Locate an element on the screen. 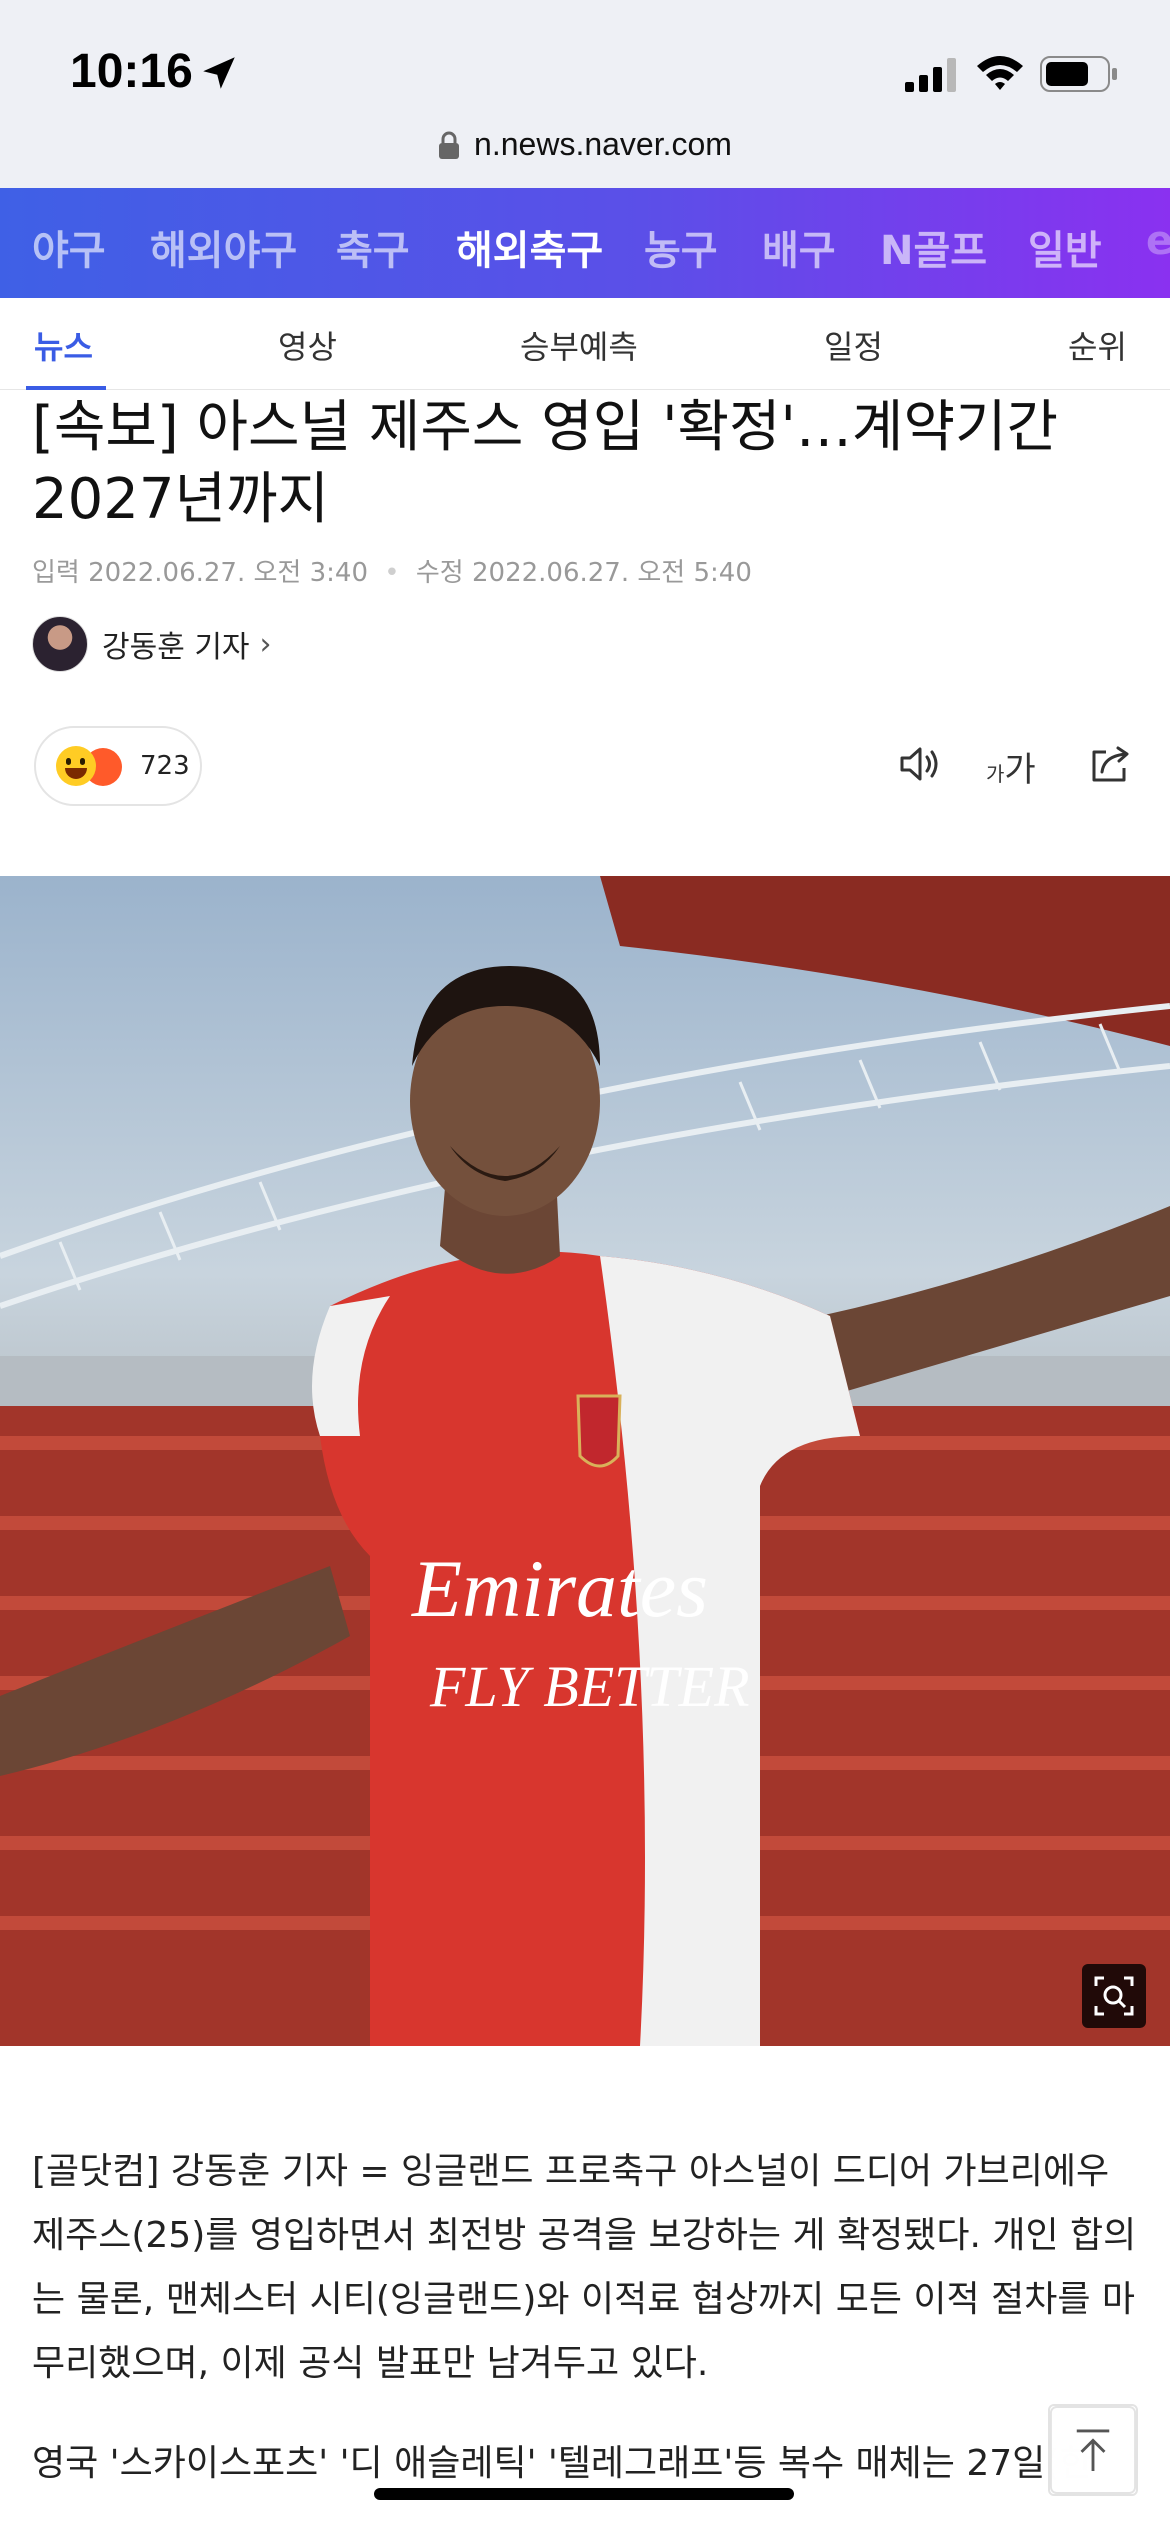  input-date: 2022.06.27. 오전 3:40 is located at coordinates (228, 573).